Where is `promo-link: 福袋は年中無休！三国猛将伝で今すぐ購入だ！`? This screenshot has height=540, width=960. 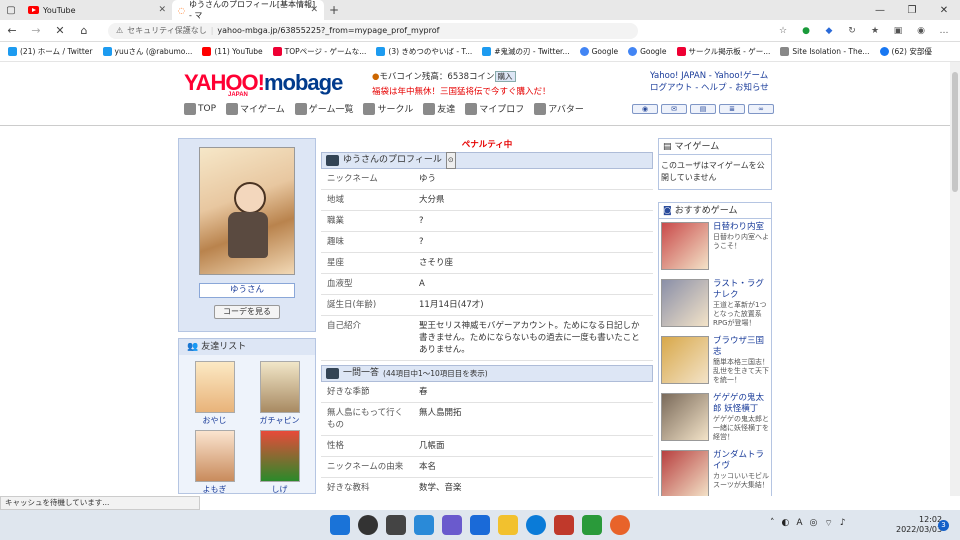
promo-link: 福袋は年中無休！三国猛将伝で今すぐ購入だ！ is located at coordinates (461, 91).